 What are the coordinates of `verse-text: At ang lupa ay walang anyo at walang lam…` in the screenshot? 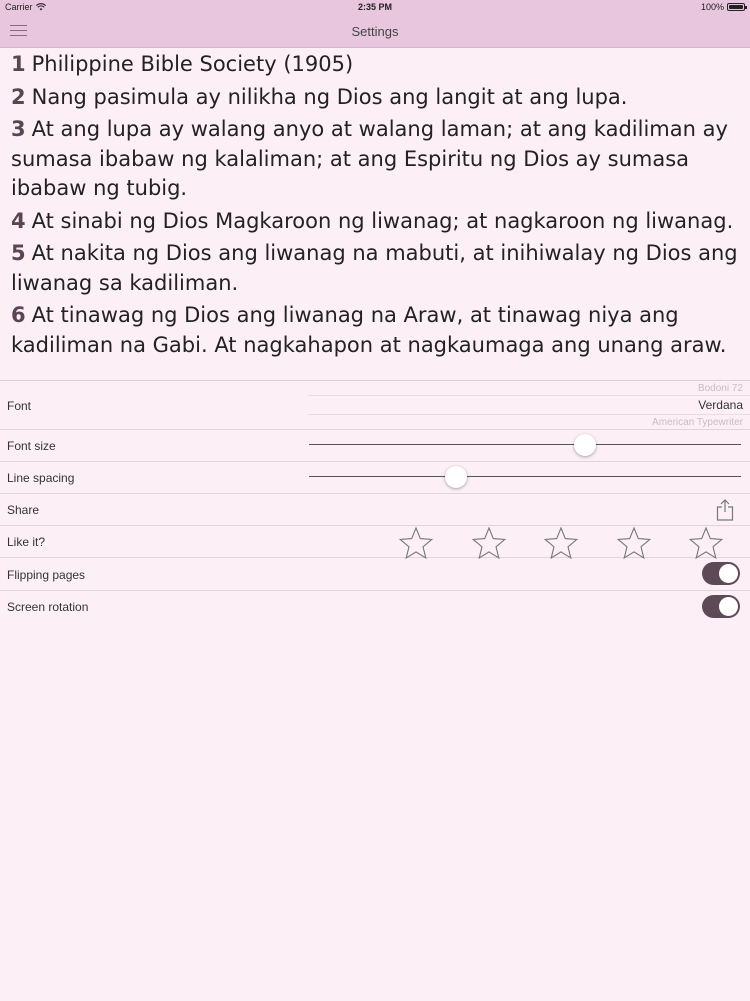 It's located at (369, 158).